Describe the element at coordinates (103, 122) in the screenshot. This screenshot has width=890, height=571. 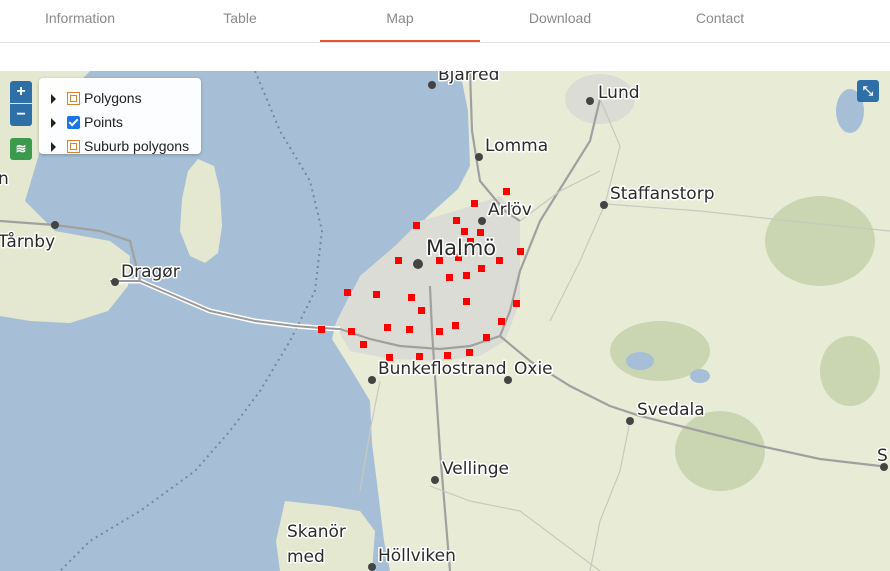
I see `layer-label: Points` at that location.